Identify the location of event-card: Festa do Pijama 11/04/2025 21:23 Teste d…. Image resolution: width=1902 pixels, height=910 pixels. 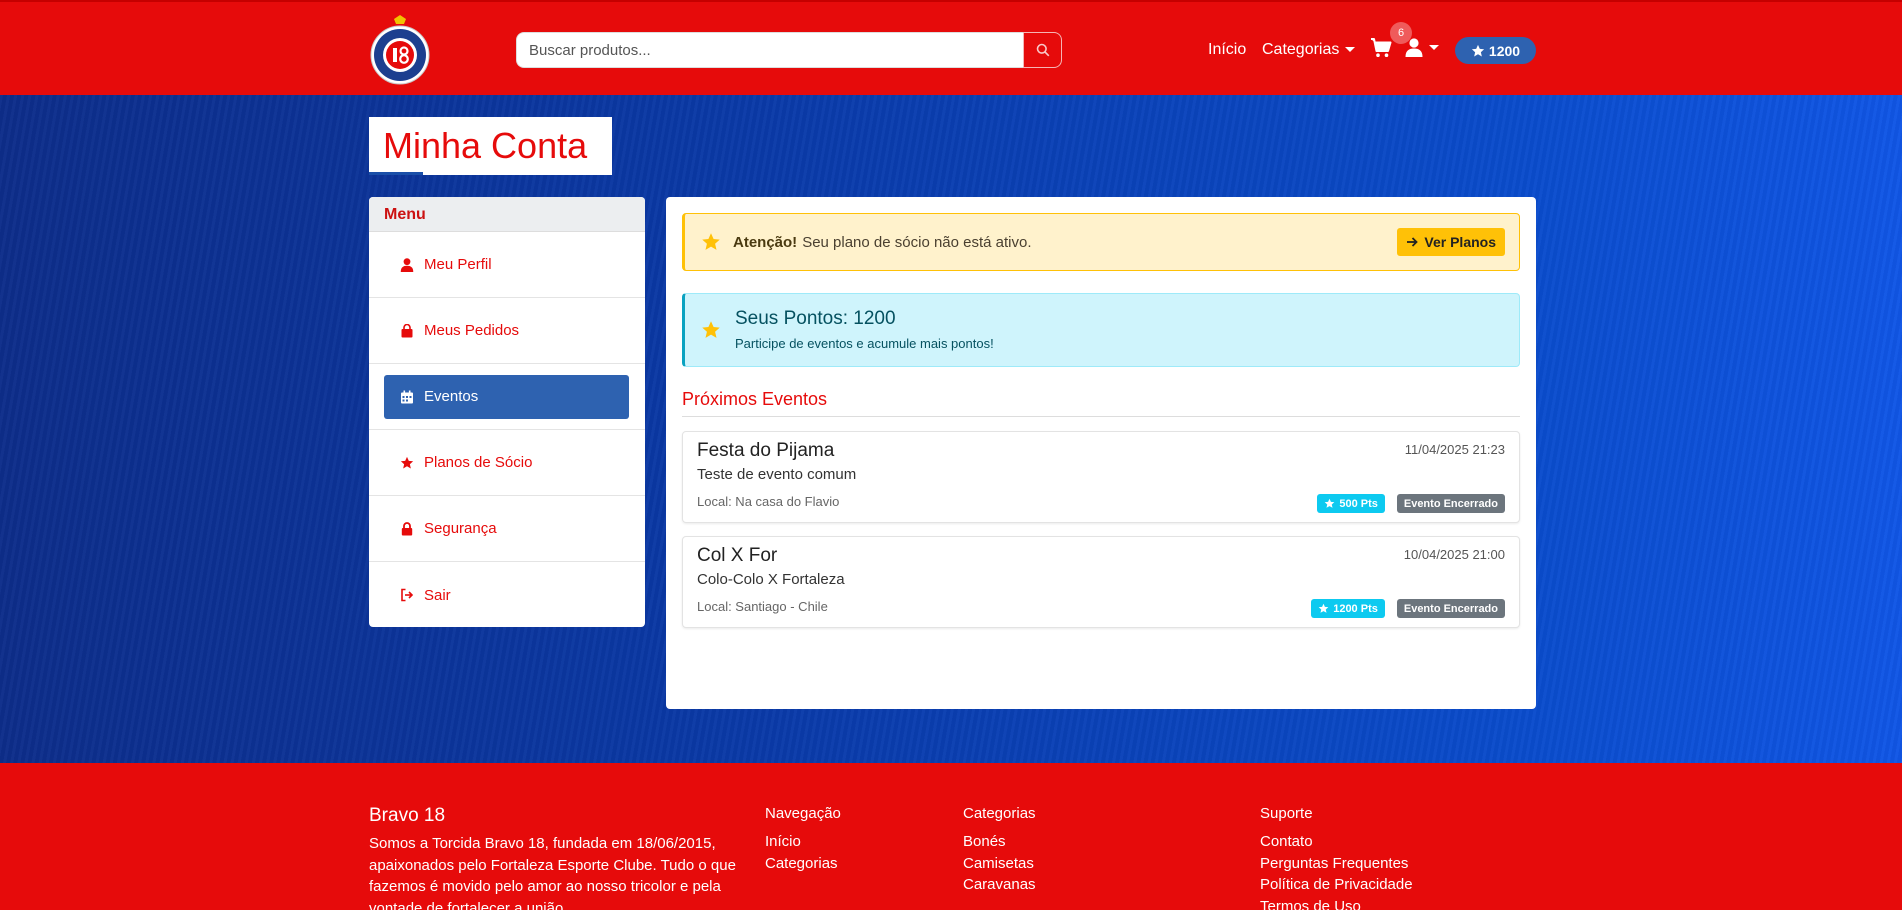
(1101, 477).